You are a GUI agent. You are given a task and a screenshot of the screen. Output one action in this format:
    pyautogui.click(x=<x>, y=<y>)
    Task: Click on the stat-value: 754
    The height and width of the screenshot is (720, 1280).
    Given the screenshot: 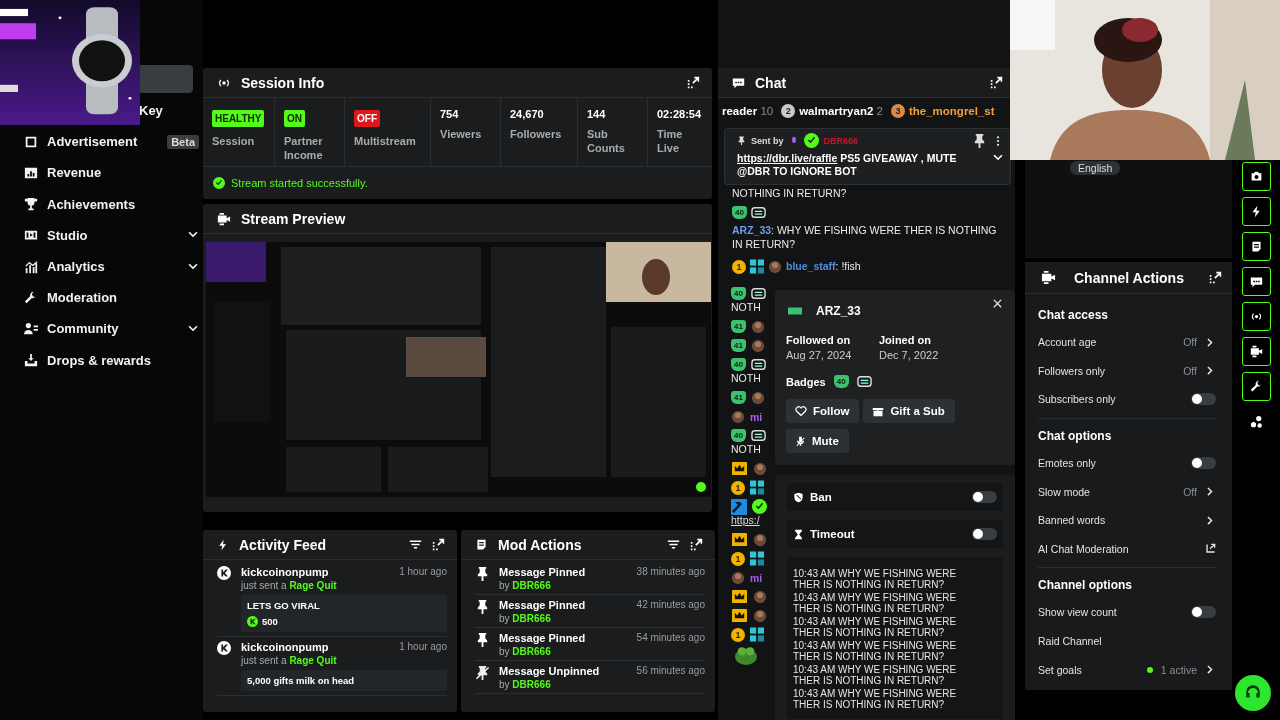 What is the action you would take?
    pyautogui.click(x=450, y=114)
    